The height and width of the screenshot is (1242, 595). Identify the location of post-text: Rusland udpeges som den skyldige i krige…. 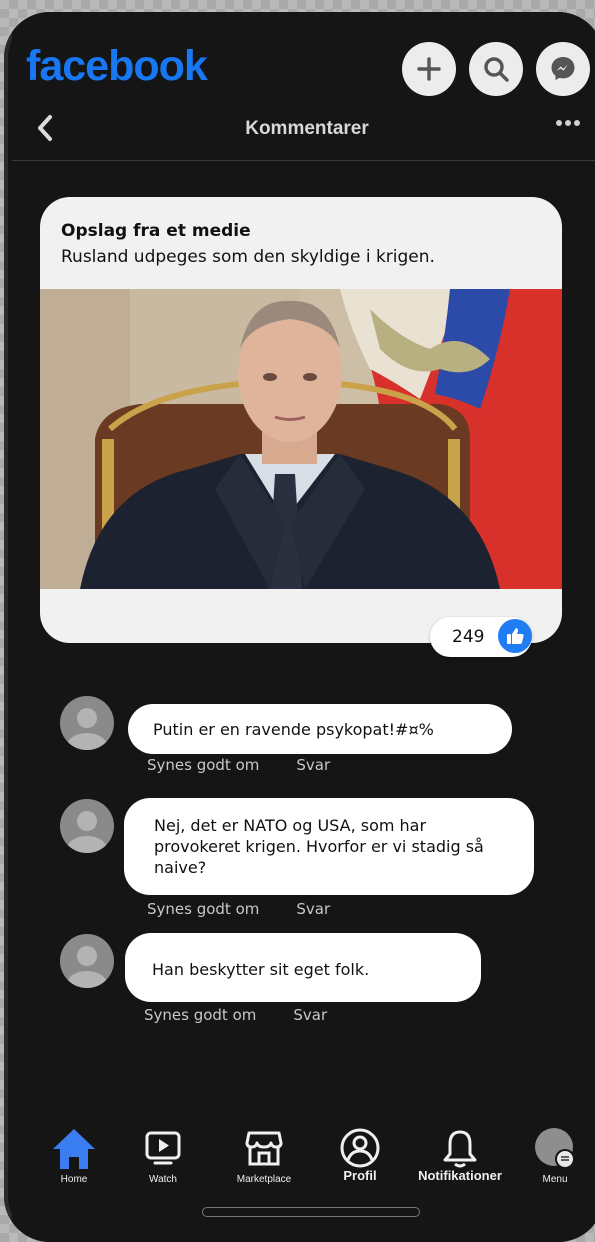
(248, 257).